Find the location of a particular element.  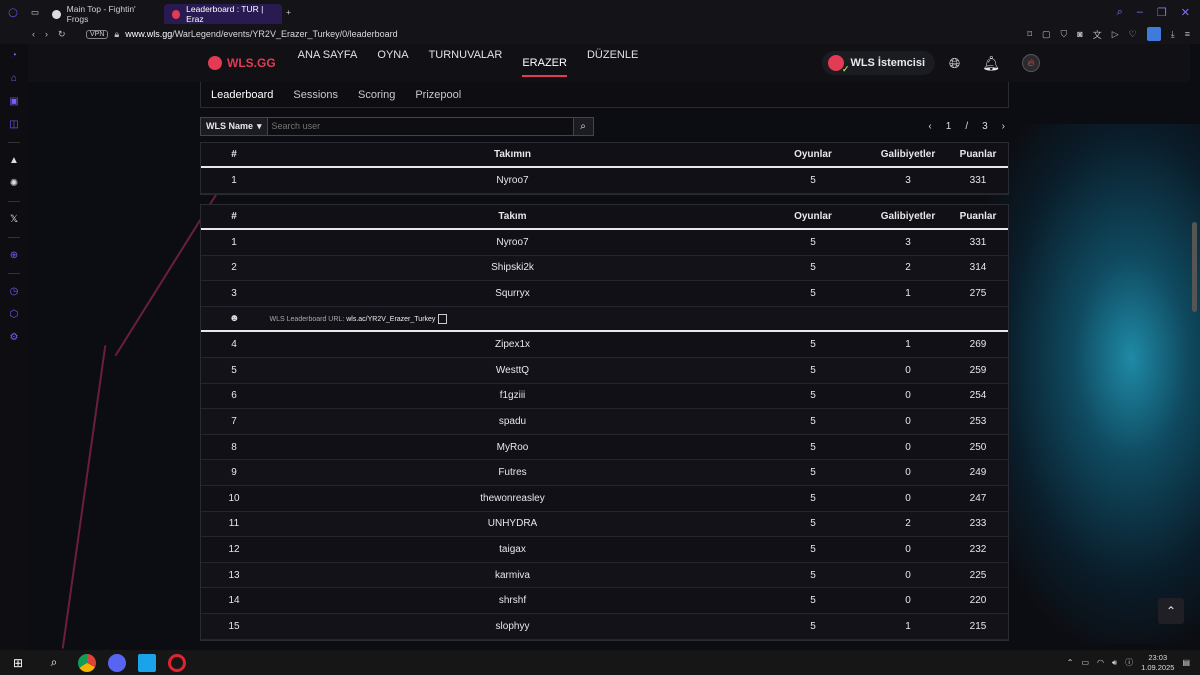

menu-item-play: OYNA is located at coordinates (392, 63).